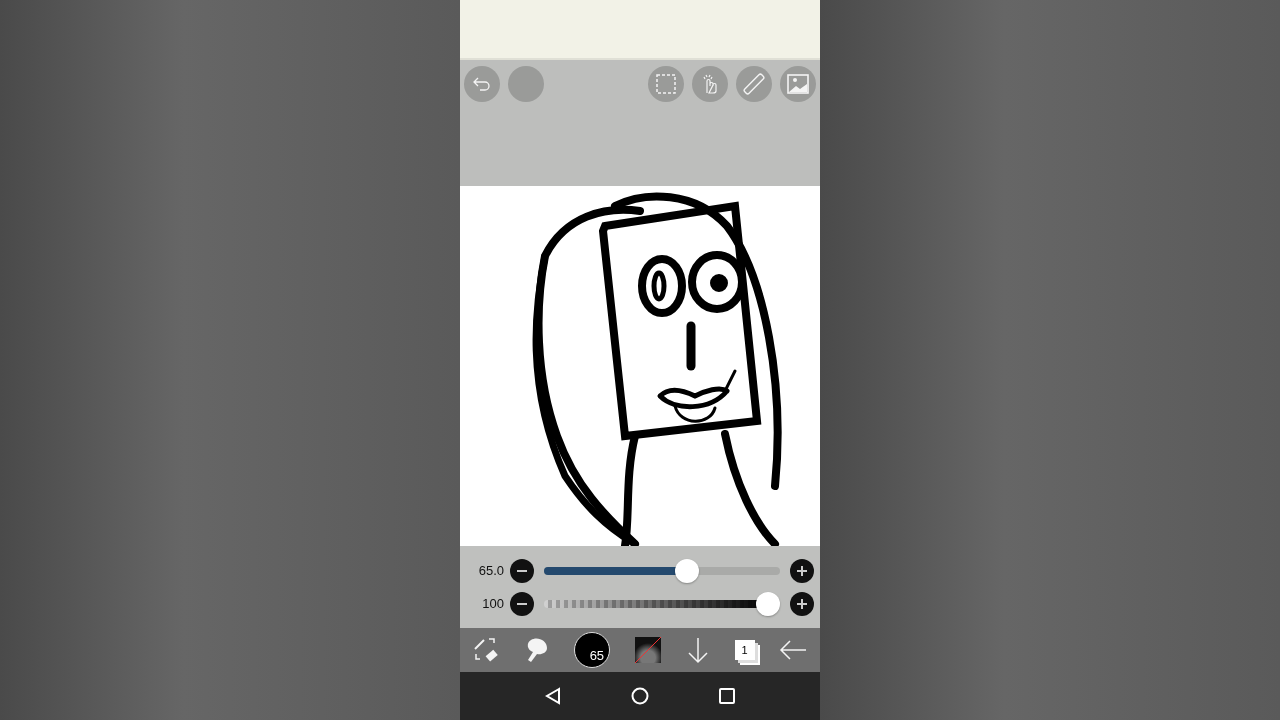 This screenshot has height=720, width=1280. Describe the element at coordinates (537, 650) in the screenshot. I see `finger-tool-icon` at that location.